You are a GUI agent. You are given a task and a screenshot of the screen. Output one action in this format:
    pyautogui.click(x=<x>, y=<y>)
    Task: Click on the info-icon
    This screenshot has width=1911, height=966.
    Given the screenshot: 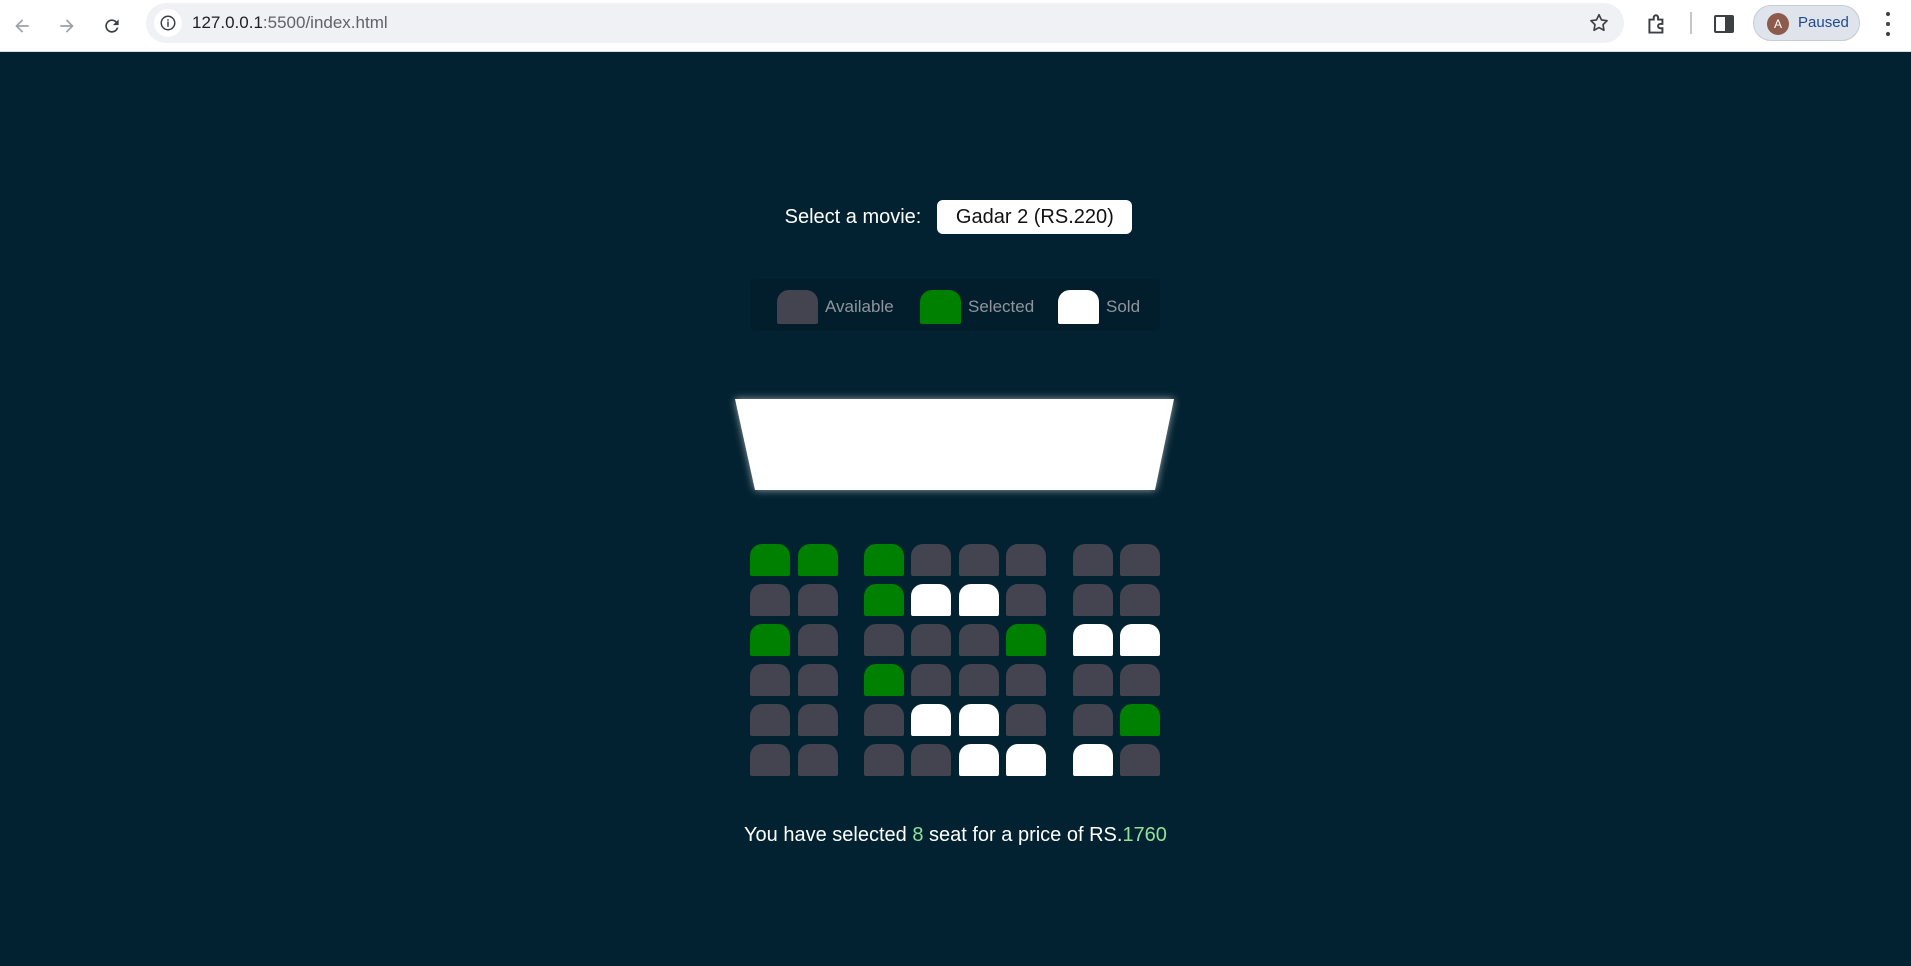 What is the action you would take?
    pyautogui.click(x=168, y=23)
    